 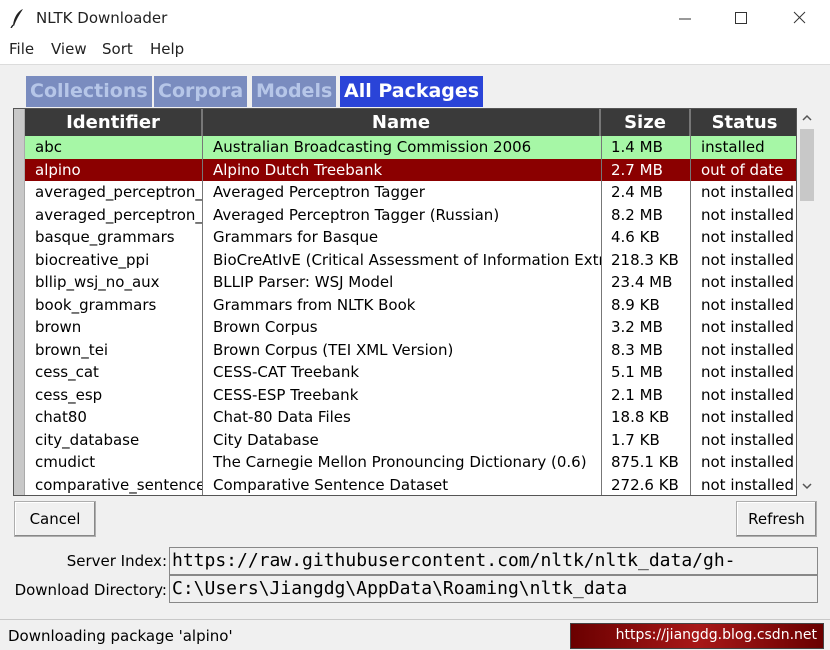 What do you see at coordinates (67, 372) in the screenshot?
I see `cell-identifier: cess_cat` at bounding box center [67, 372].